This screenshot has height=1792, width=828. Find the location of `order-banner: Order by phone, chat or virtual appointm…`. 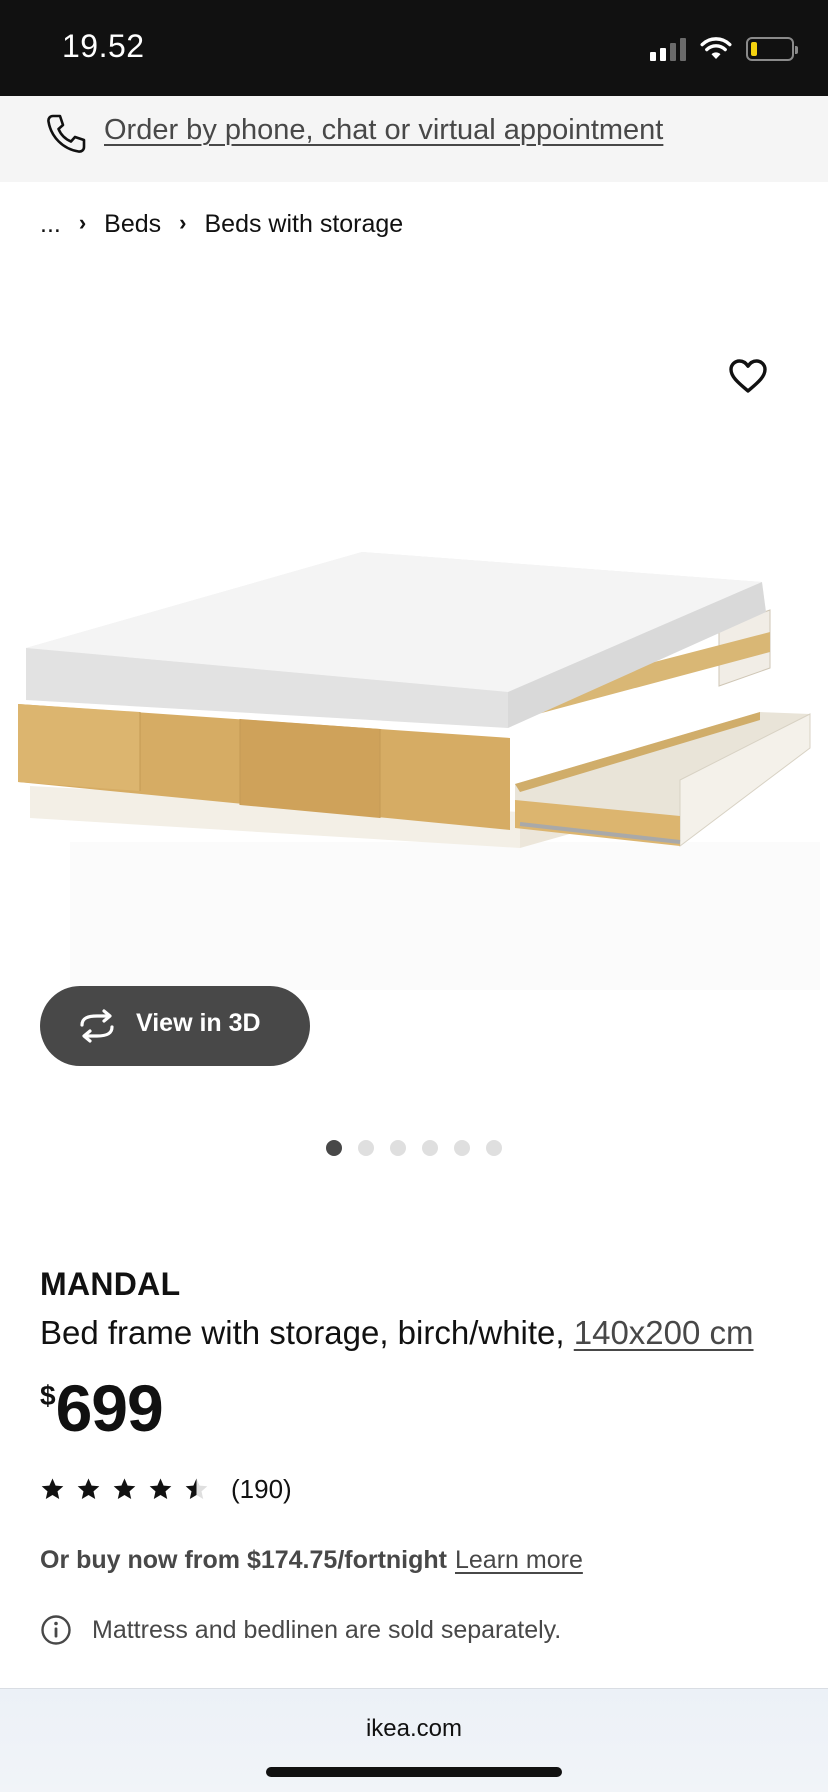

order-banner: Order by phone, chat or virtual appointm… is located at coordinates (414, 139).